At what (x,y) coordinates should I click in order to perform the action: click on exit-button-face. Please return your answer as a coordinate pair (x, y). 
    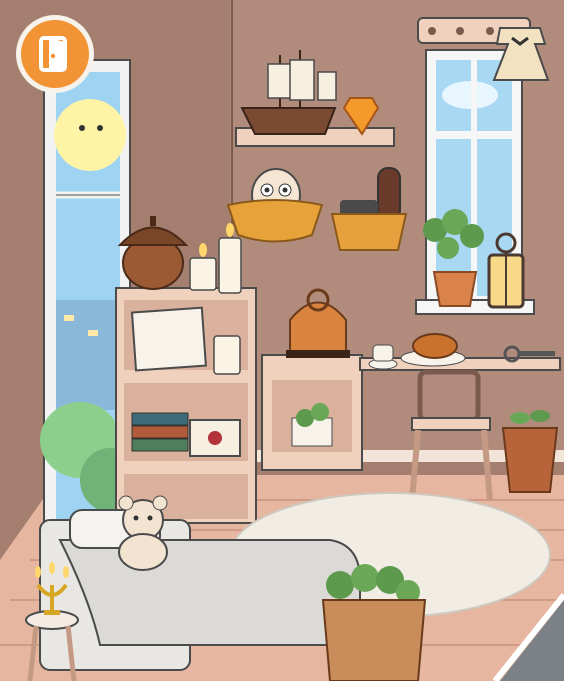
    Looking at the image, I should click on (55, 54).